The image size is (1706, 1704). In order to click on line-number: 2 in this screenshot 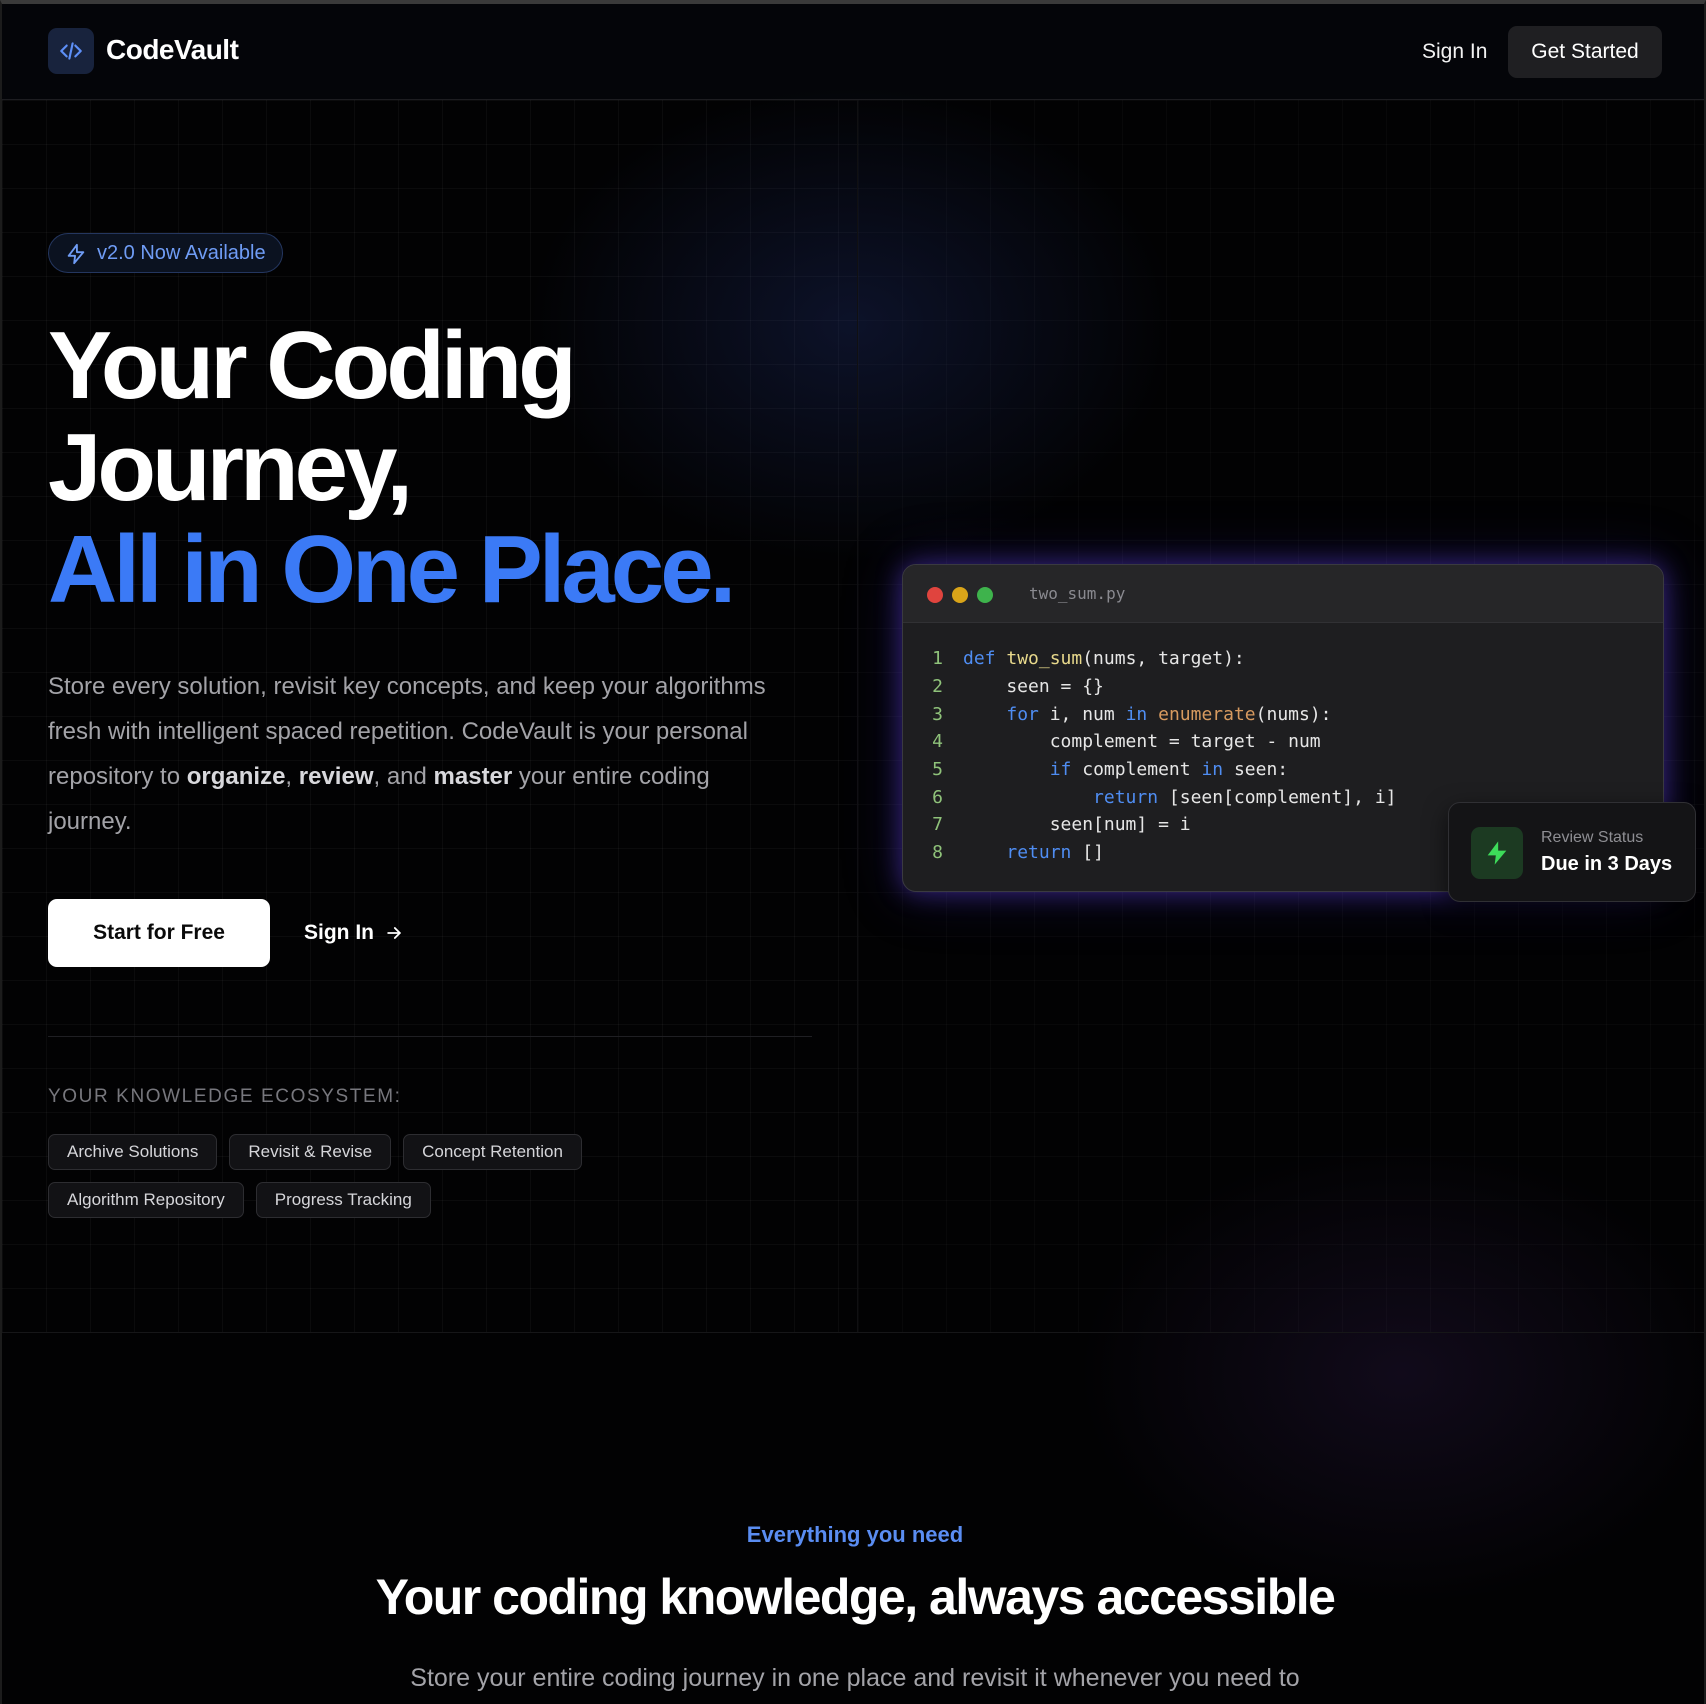, I will do `click(937, 687)`.